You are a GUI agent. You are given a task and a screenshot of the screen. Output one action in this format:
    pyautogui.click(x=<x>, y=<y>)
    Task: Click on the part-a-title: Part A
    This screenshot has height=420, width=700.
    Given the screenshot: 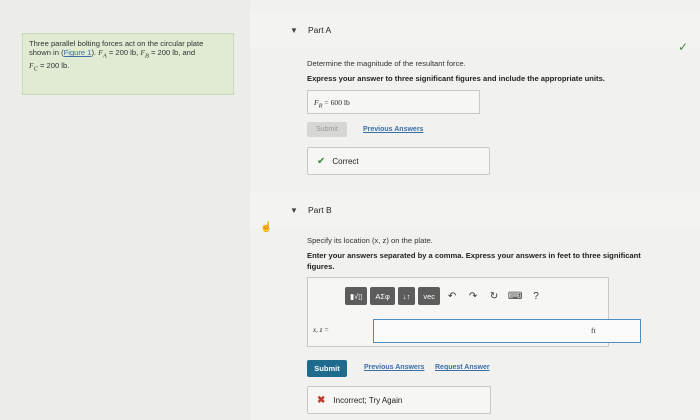 What is the action you would take?
    pyautogui.click(x=320, y=30)
    